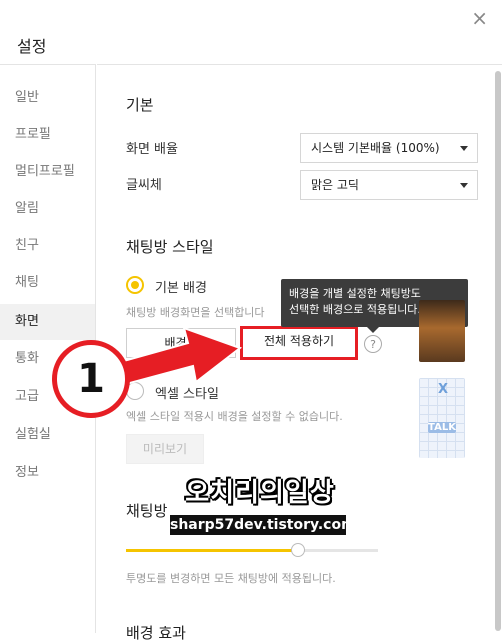  What do you see at coordinates (47, 473) in the screenshot?
I see `sidebar-item-info: 정보` at bounding box center [47, 473].